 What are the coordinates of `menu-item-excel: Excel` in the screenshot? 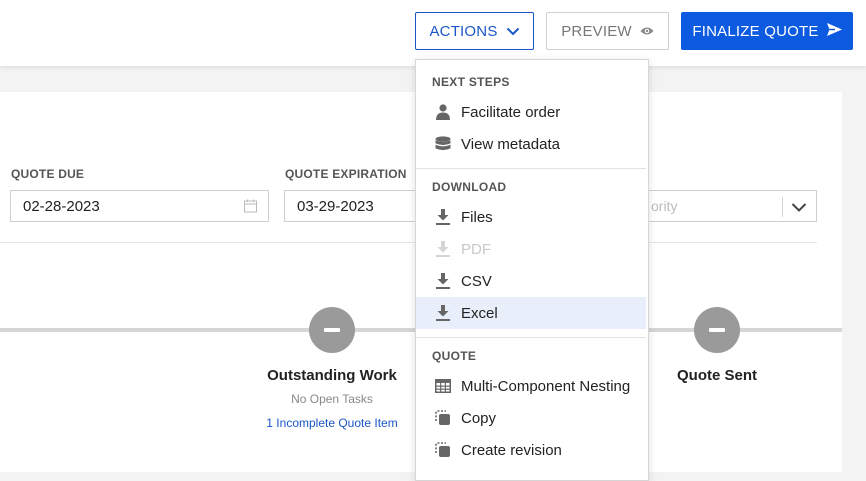 It's located at (531, 313).